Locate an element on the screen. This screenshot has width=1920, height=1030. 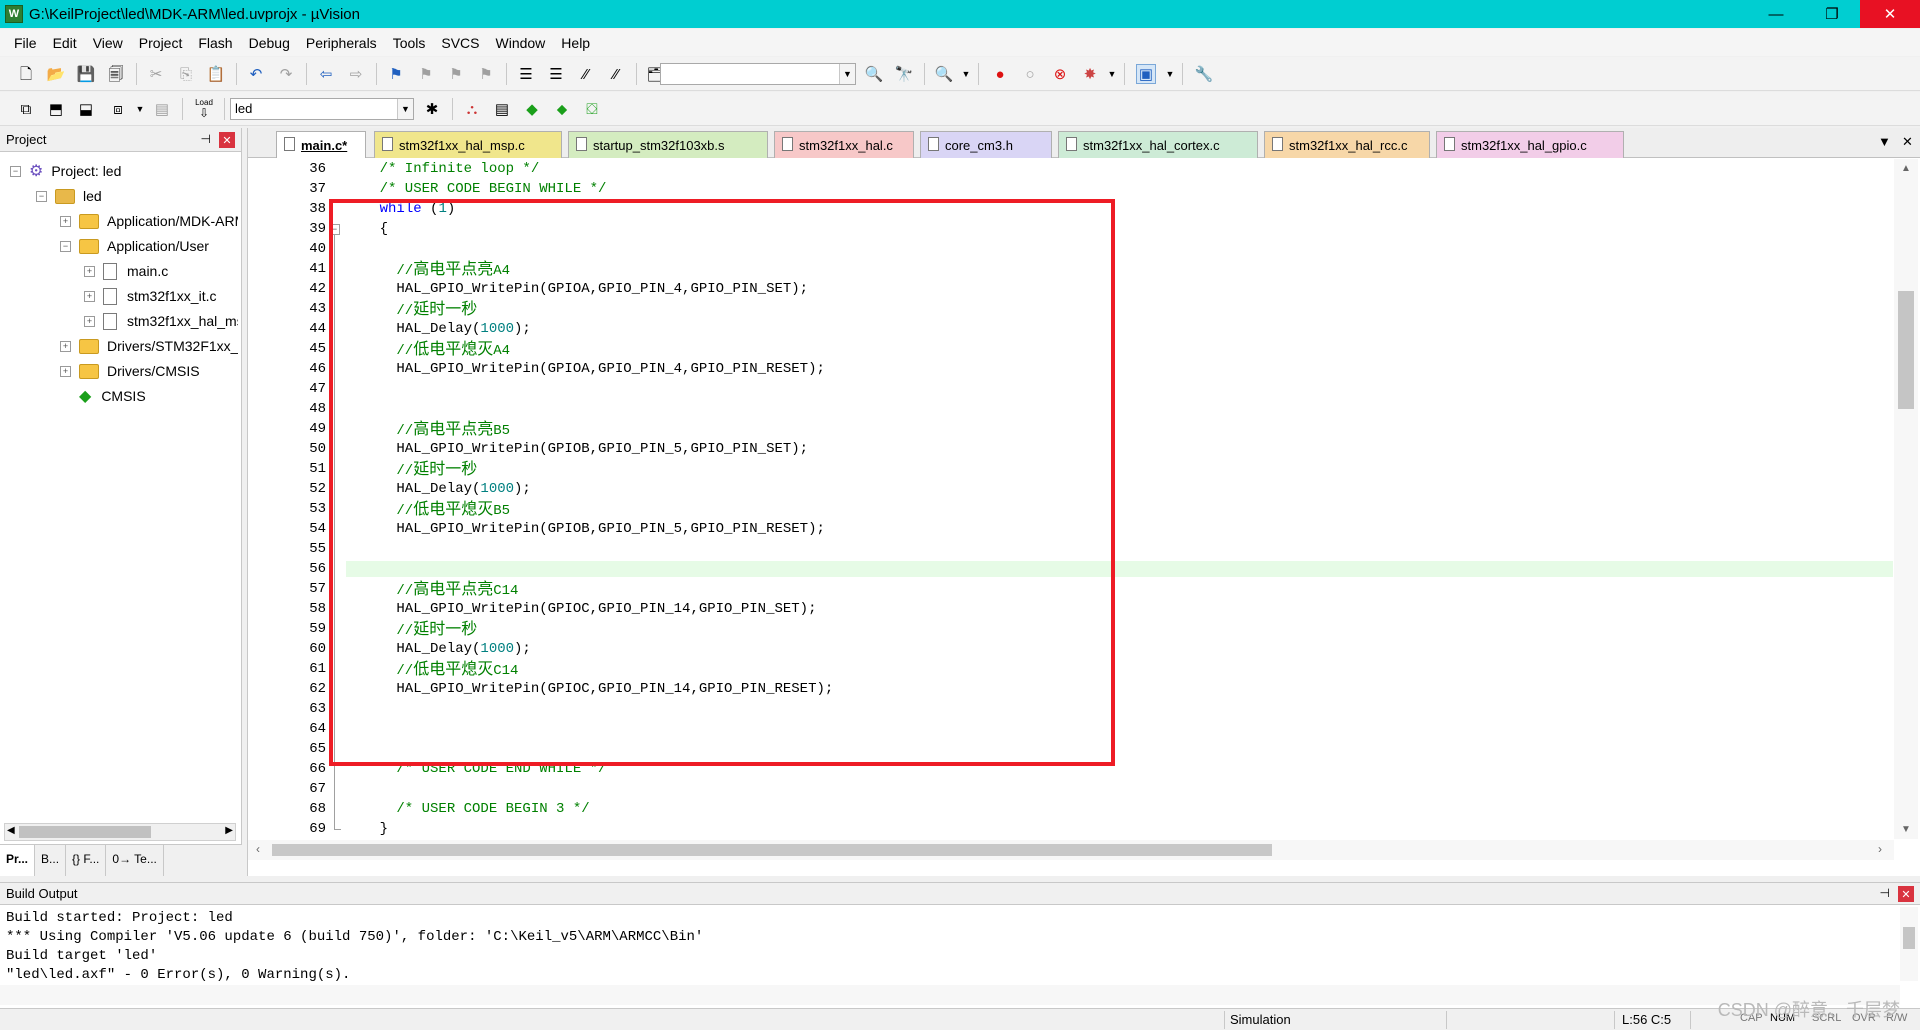
debug-dropdown-icon: ▼ is located at coordinates (966, 74).